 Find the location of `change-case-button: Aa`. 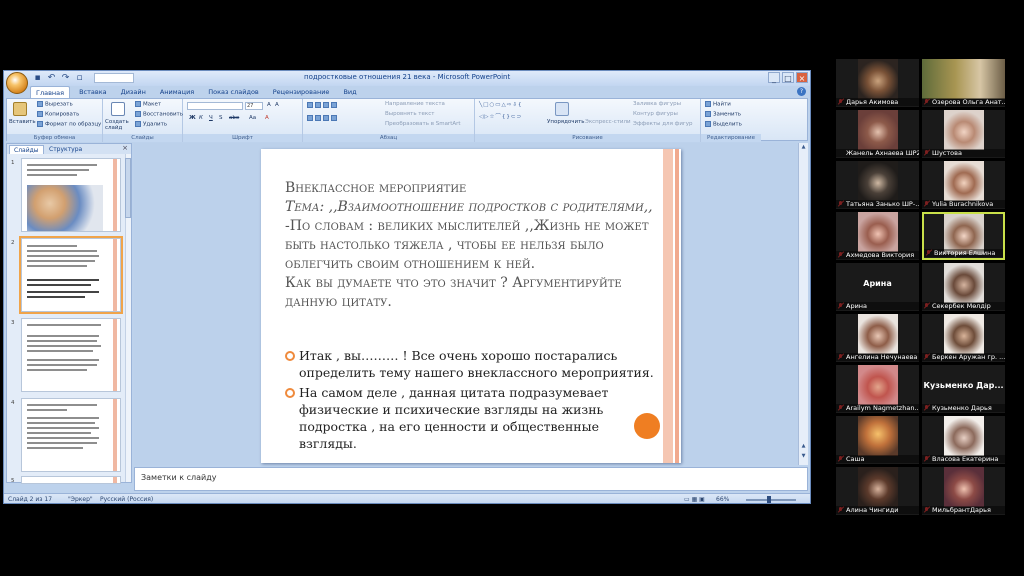

change-case-button: Aa is located at coordinates (252, 118).